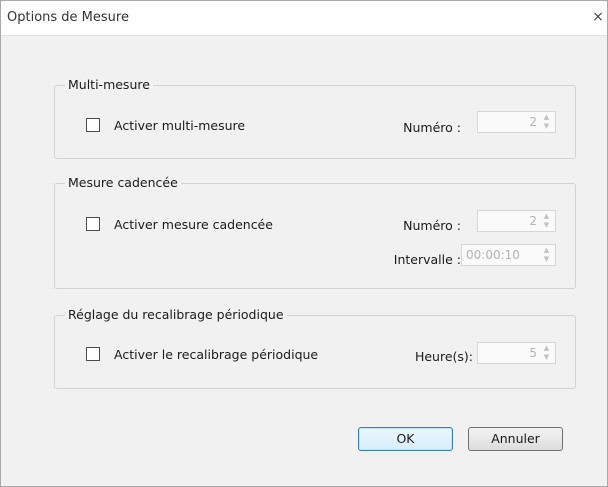 This screenshot has height=487, width=608. I want to click on interval-label: Intervalle :, so click(427, 259).